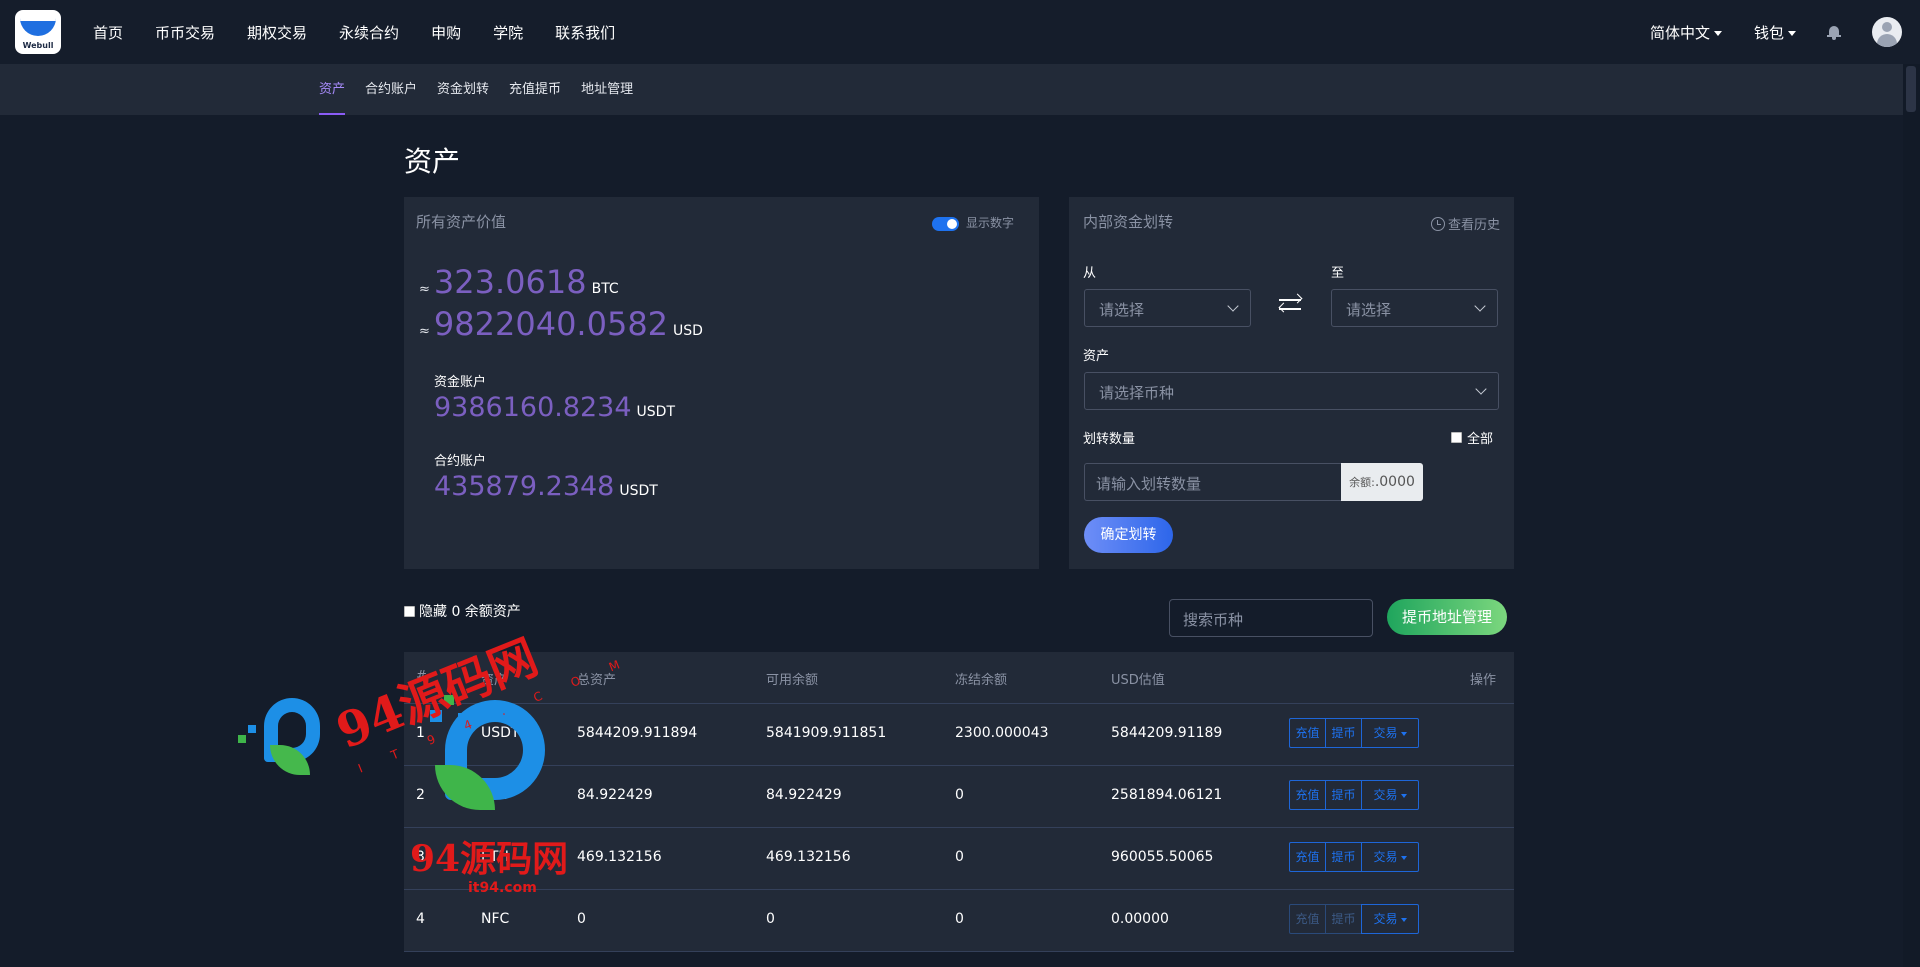 Image resolution: width=1920 pixels, height=967 pixels. I want to click on subnav-items: 资产 合约账户 资金划转 充值提币 地址管理, so click(486, 89).